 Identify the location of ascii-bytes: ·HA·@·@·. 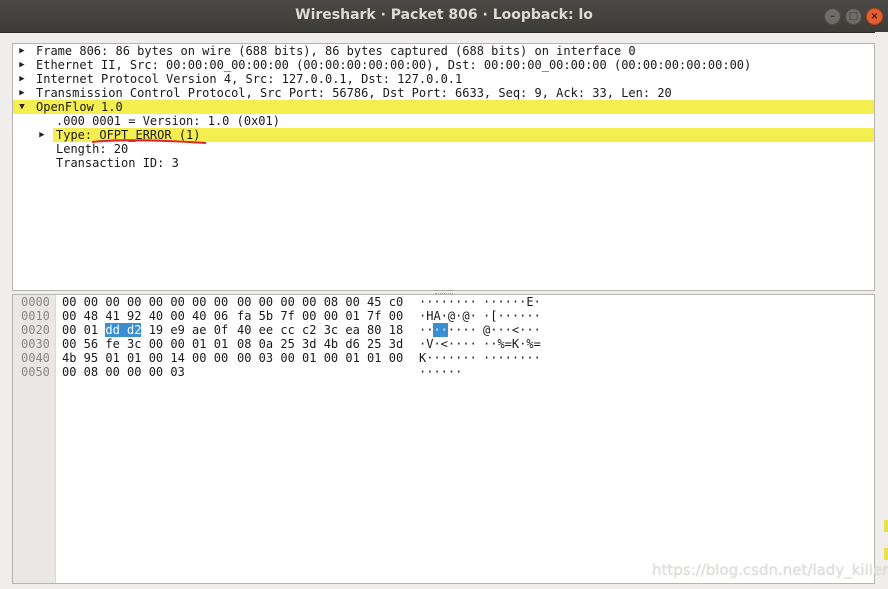
(448, 316).